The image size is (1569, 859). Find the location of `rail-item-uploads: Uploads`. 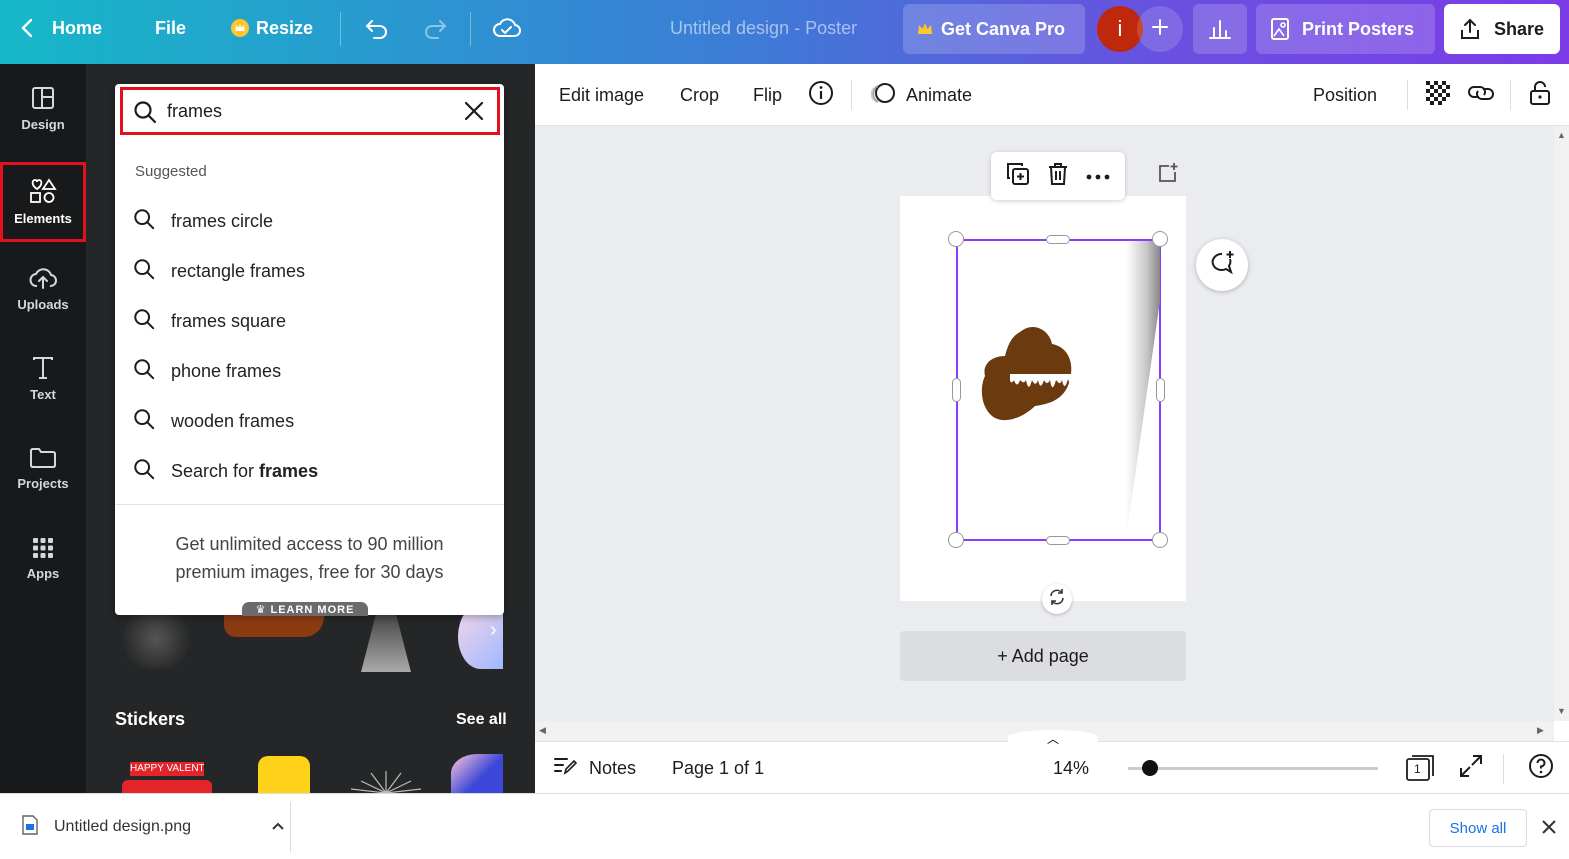

rail-item-uploads: Uploads is located at coordinates (43, 289).